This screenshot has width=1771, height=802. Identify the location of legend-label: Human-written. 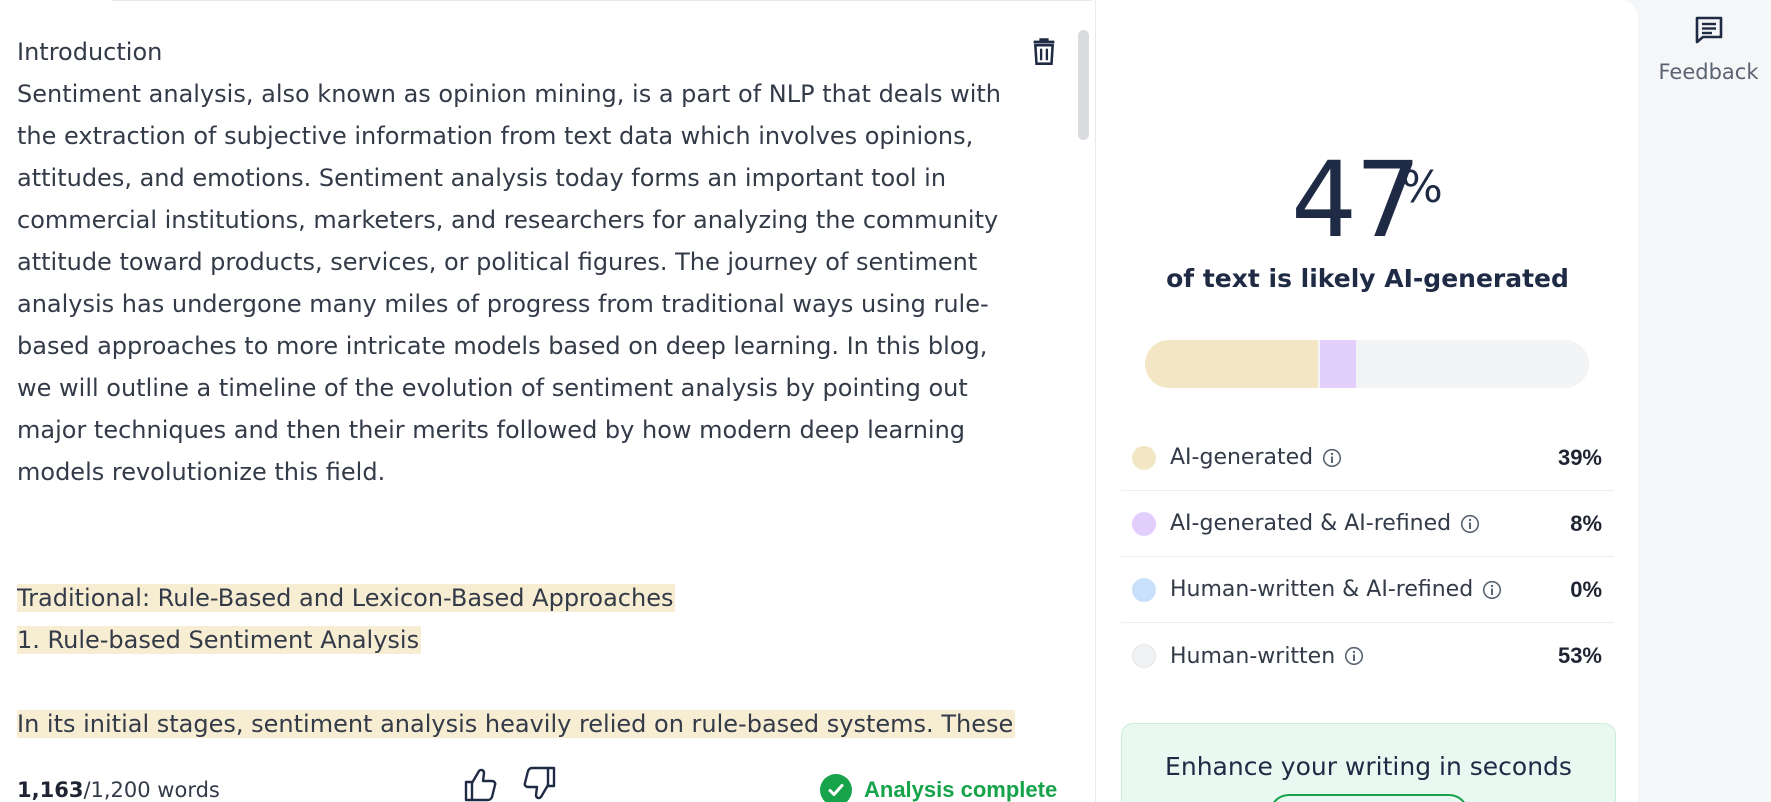
(1253, 656).